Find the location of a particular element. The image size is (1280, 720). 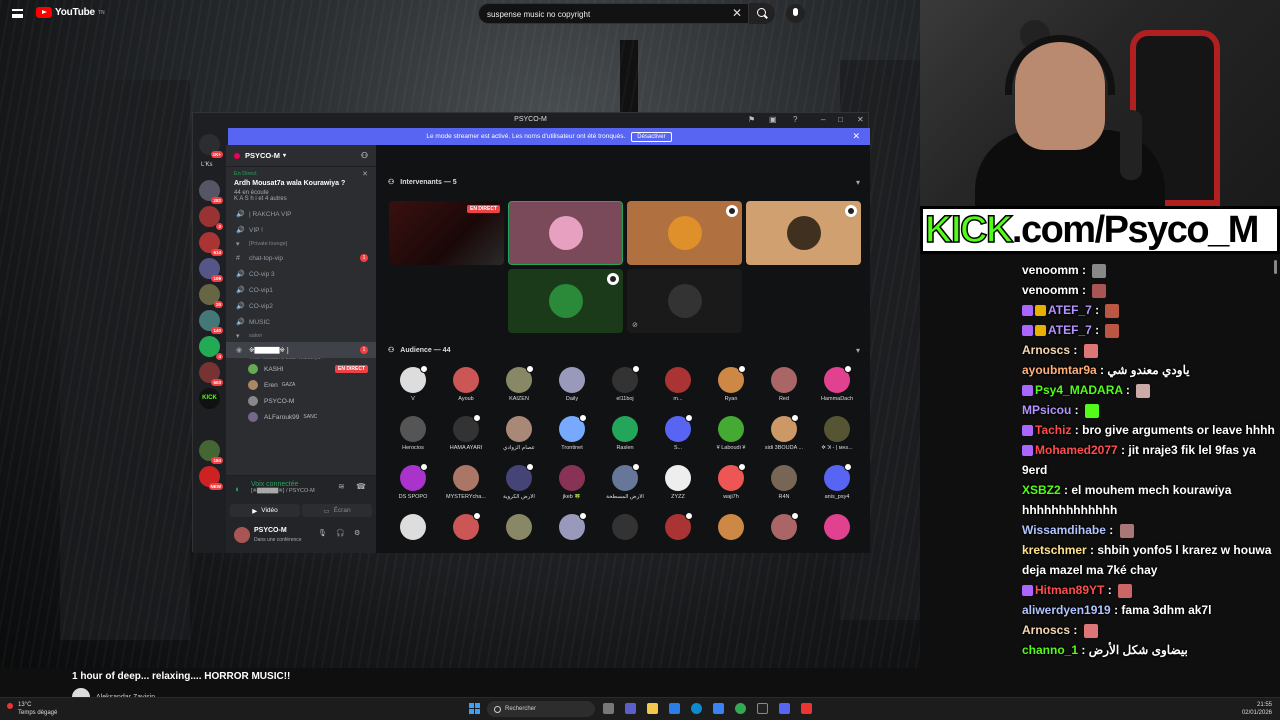

search-input: suspense music no copyright is located at coordinates (613, 13).